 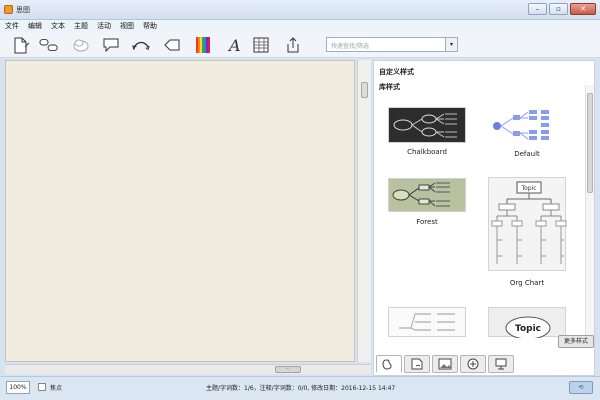 I want to click on tab-presentation, so click(x=501, y=364).